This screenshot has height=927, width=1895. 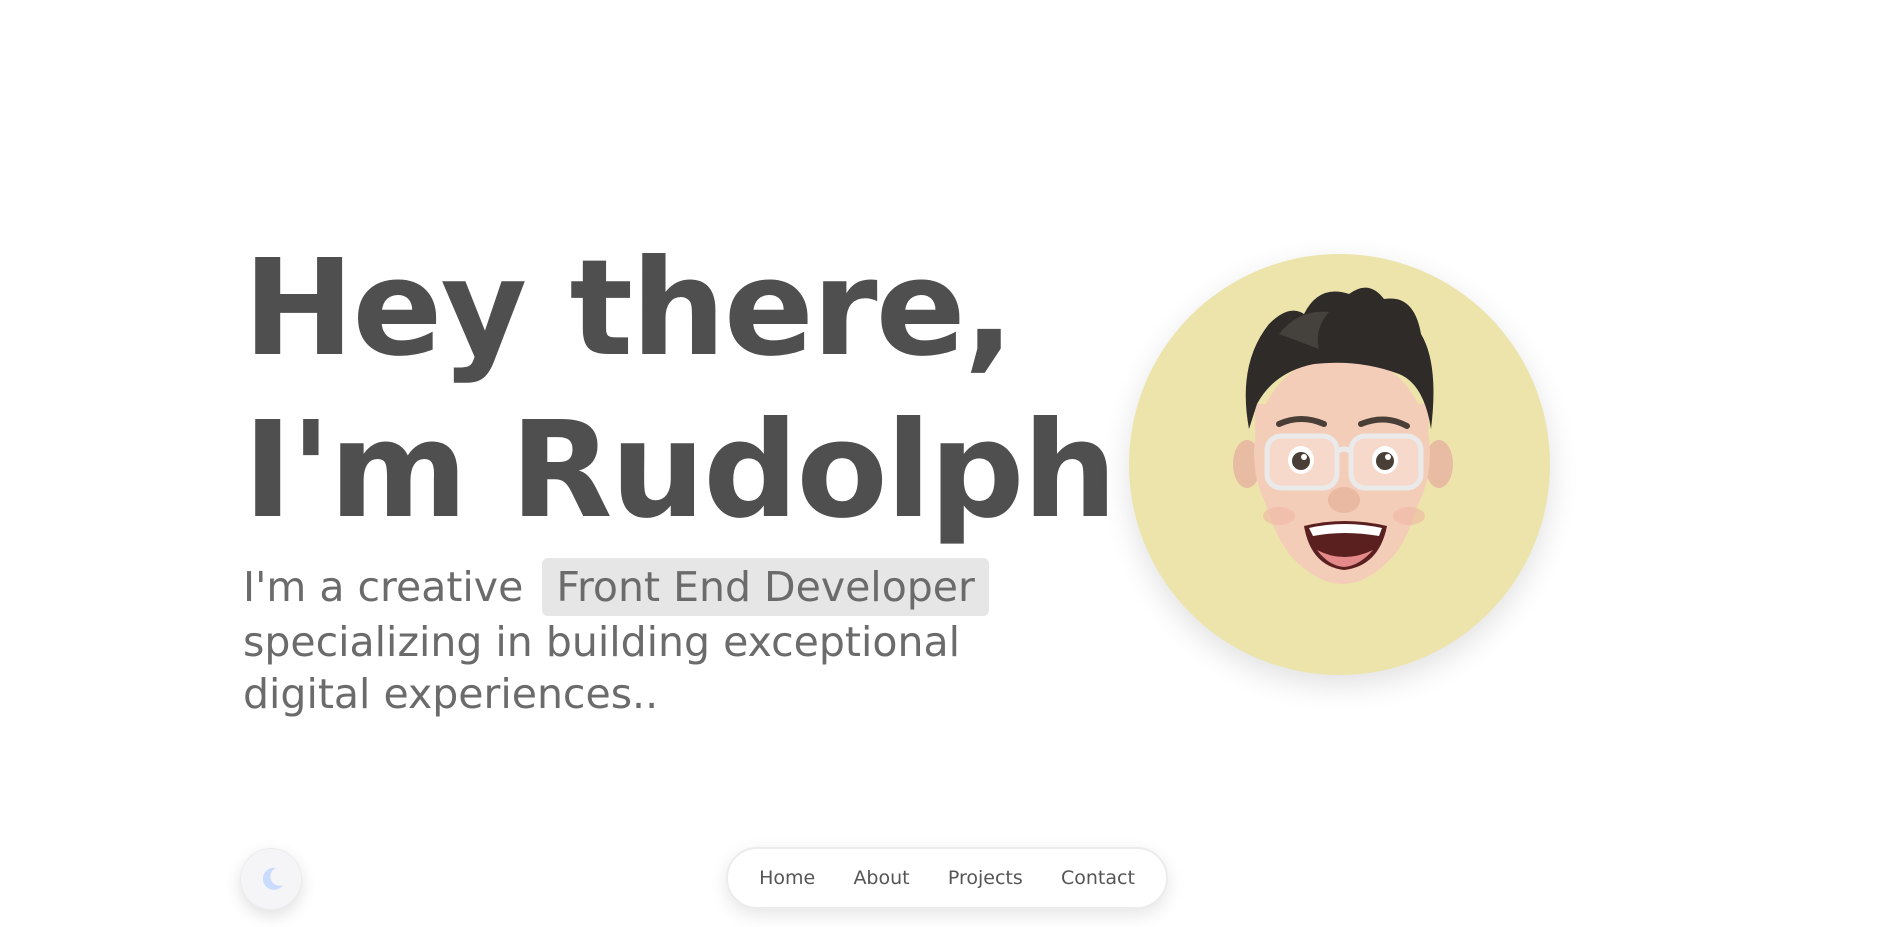 I want to click on theme-toggle-button, so click(x=271, y=879).